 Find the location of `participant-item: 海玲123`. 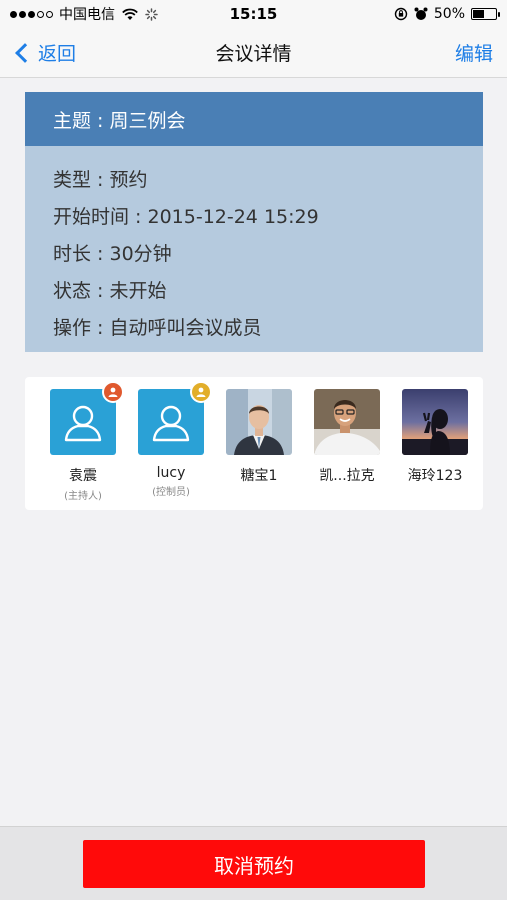

participant-item: 海玲123 is located at coordinates (435, 449).